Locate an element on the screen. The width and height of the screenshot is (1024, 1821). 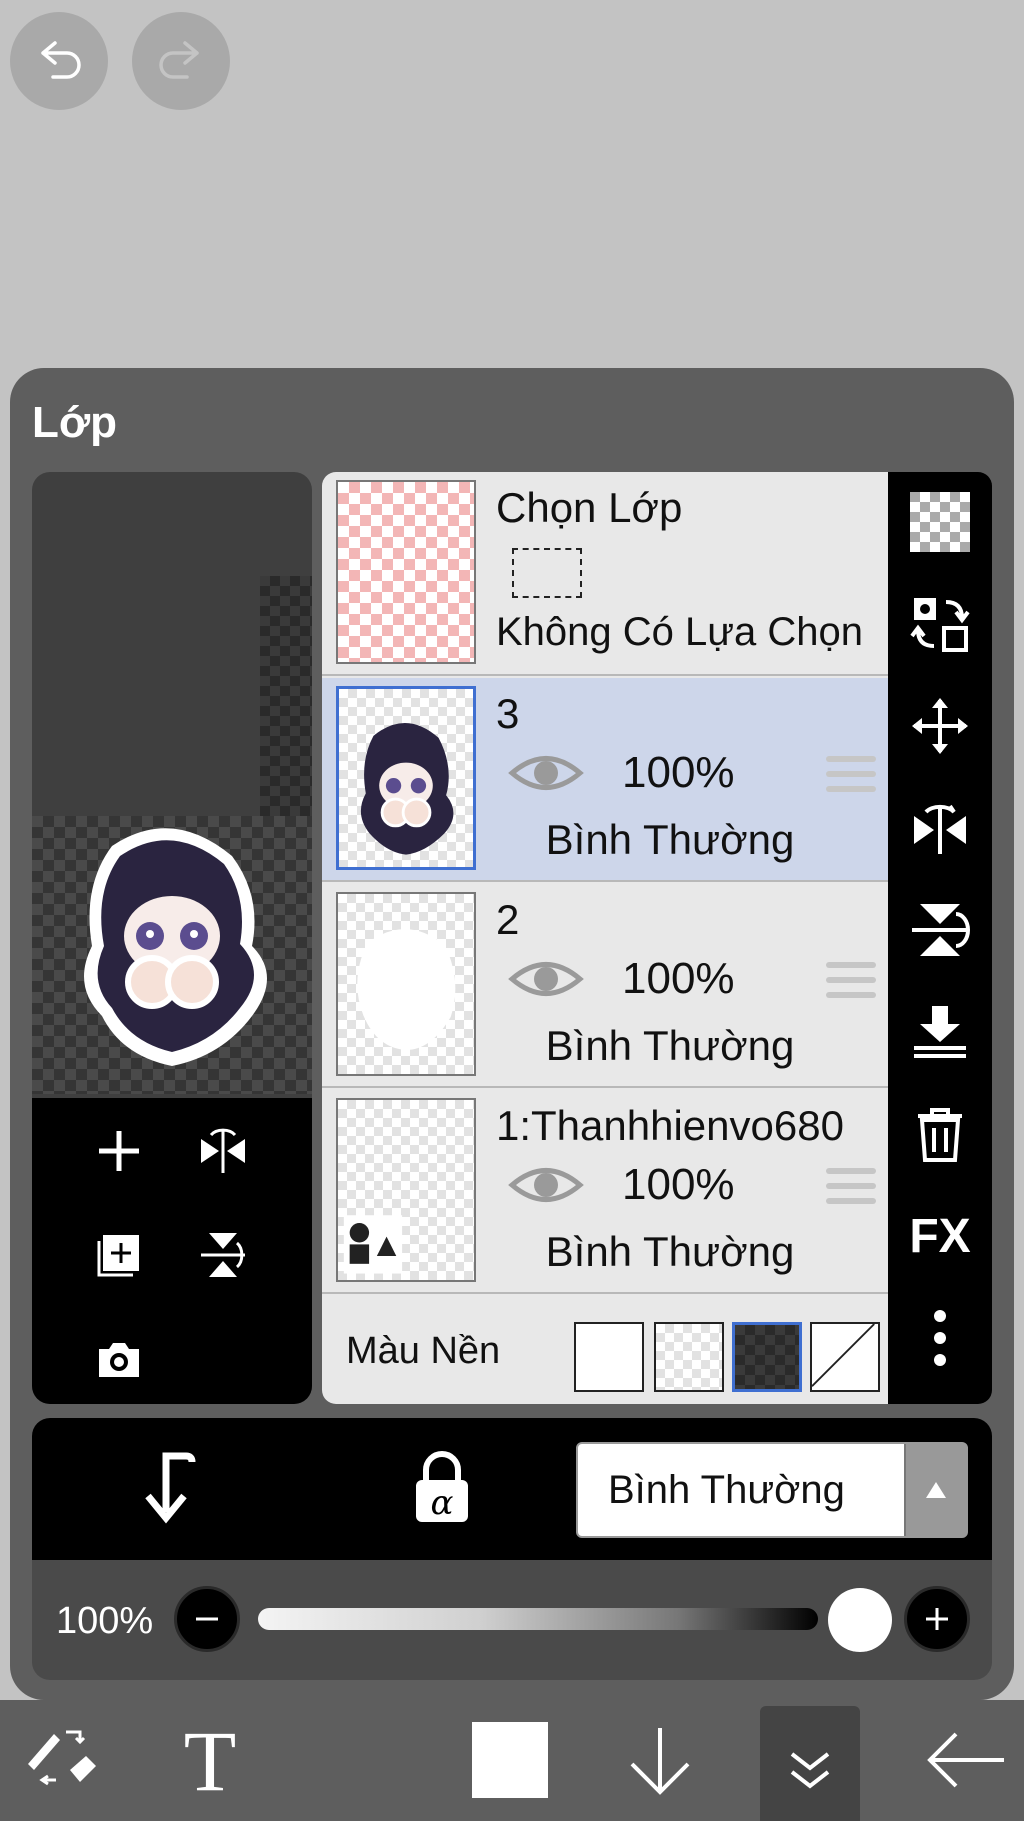
redo-button is located at coordinates (181, 61).